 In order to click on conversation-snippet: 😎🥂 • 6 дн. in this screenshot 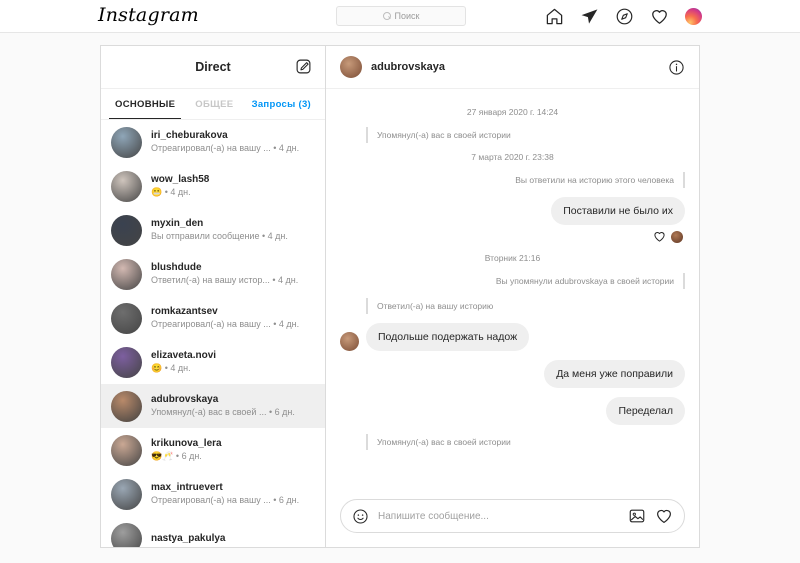, I will do `click(176, 456)`.